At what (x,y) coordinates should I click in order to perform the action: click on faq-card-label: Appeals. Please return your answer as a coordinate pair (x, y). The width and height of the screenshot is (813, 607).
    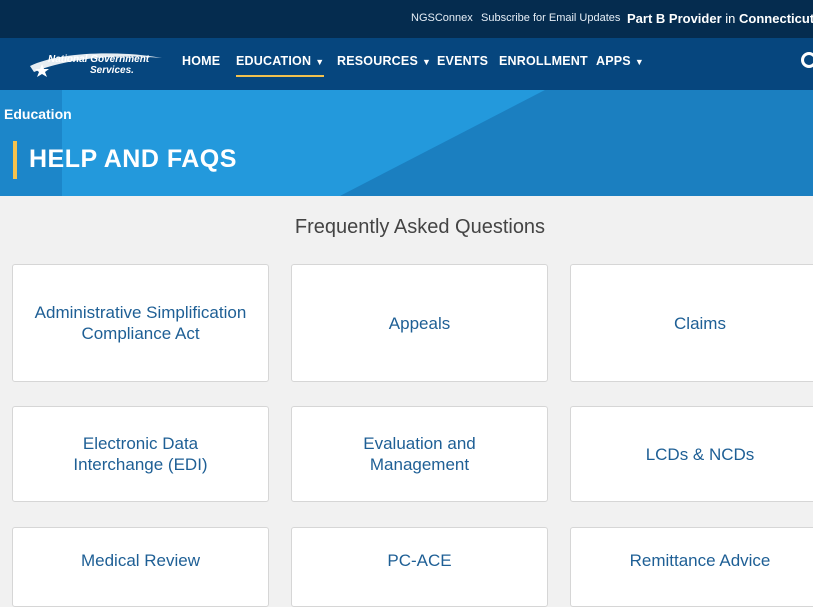
    Looking at the image, I should click on (419, 323).